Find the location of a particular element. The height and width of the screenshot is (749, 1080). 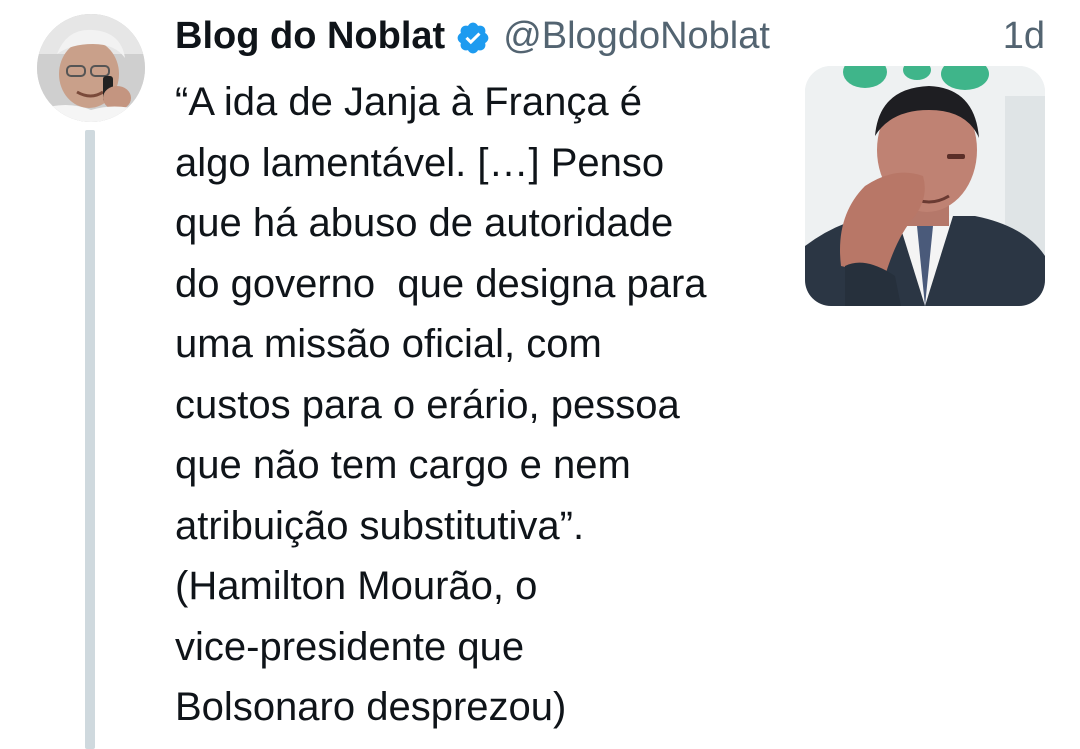

tweet-text-line: “A ida de Janja à França é is located at coordinates (408, 102).